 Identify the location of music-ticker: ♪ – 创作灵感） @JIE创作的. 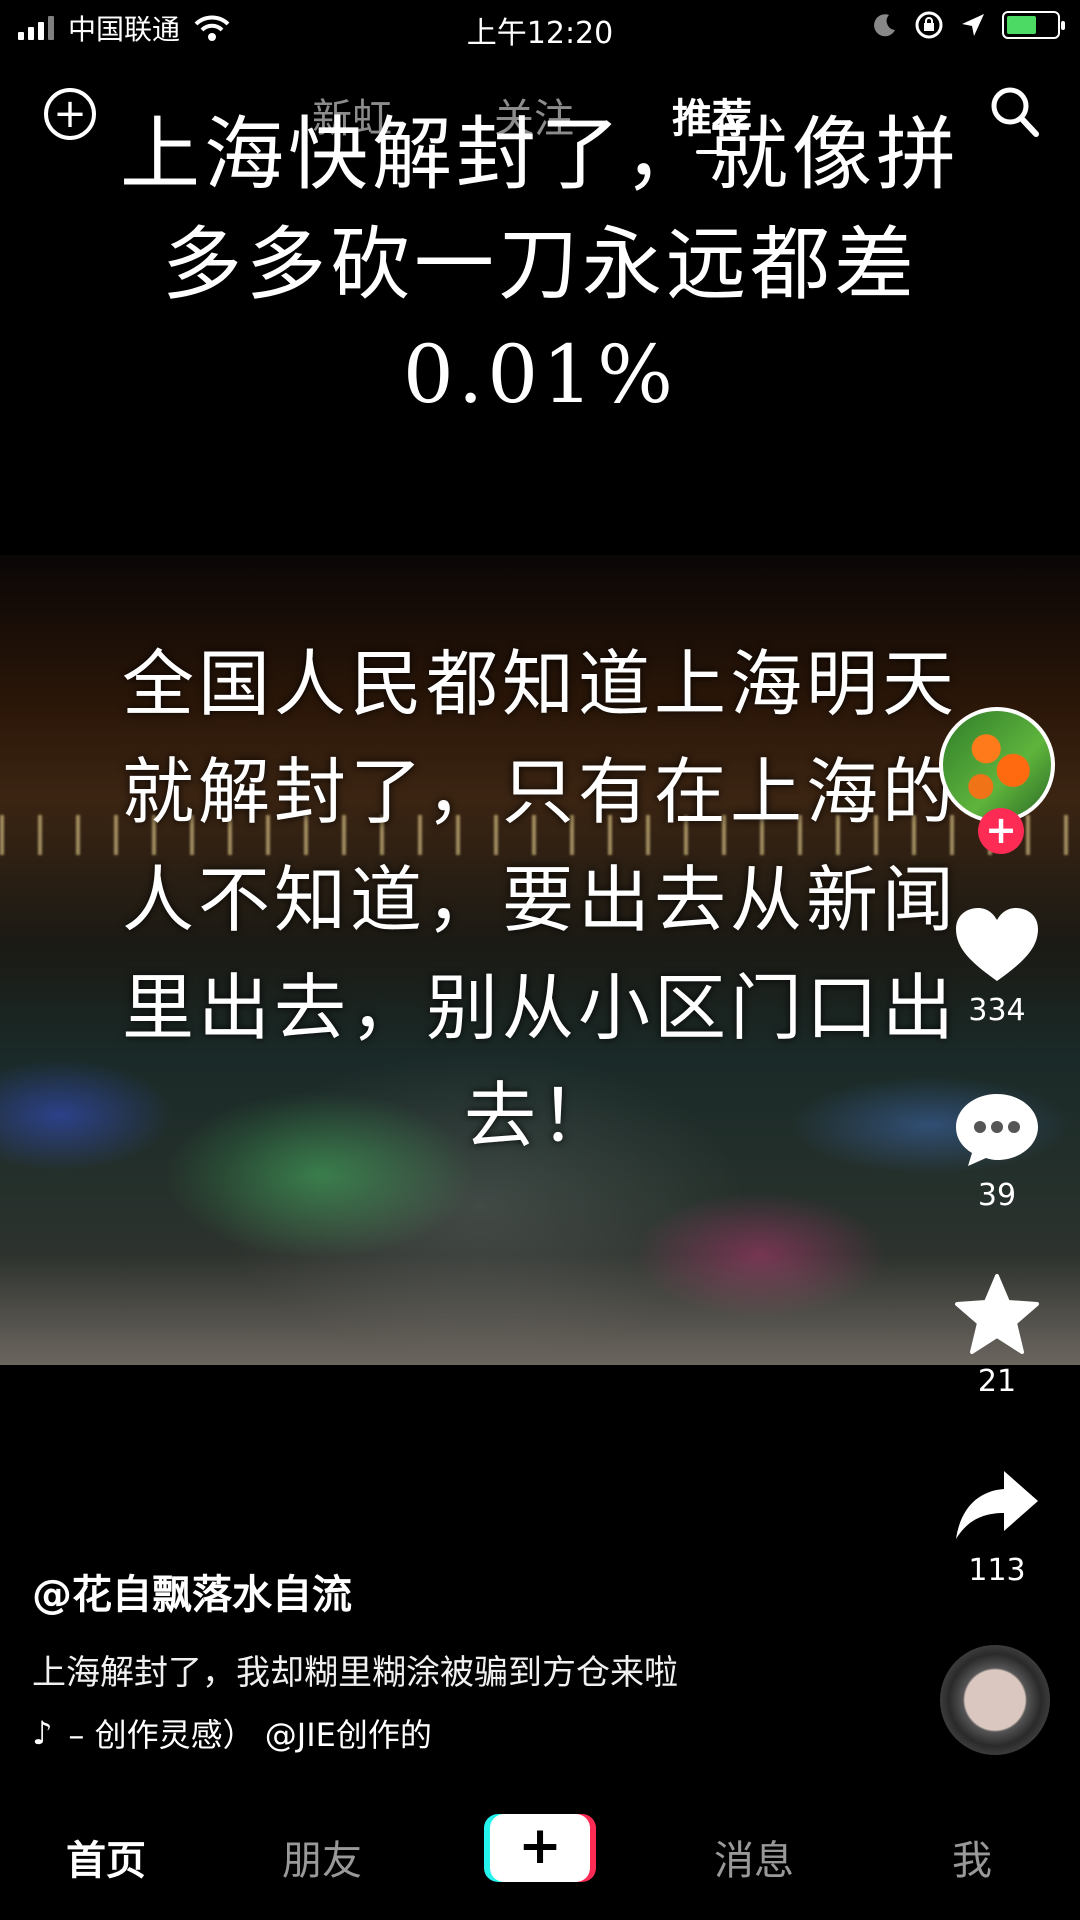
(302, 1733).